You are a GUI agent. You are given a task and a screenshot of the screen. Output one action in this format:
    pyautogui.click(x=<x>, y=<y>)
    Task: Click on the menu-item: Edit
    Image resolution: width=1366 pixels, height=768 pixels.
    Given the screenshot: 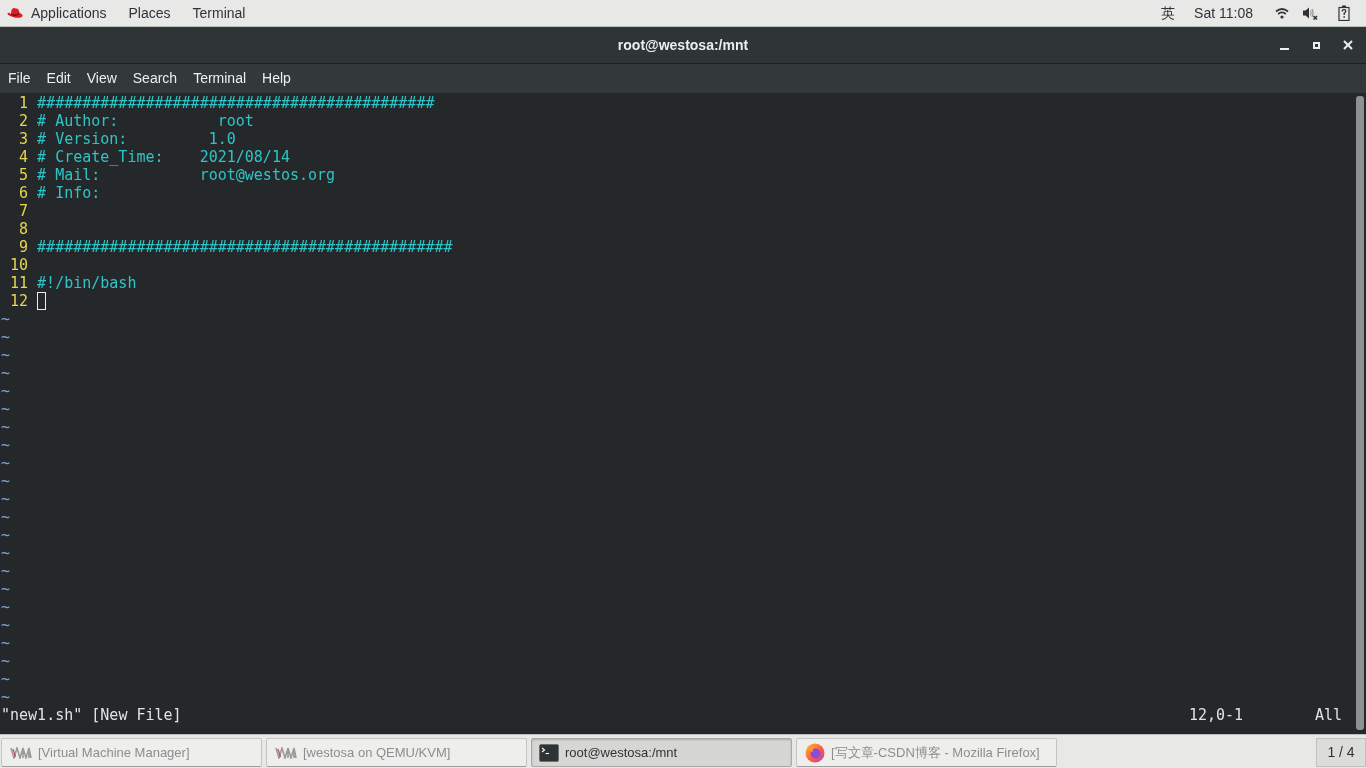 What is the action you would take?
    pyautogui.click(x=58, y=78)
    